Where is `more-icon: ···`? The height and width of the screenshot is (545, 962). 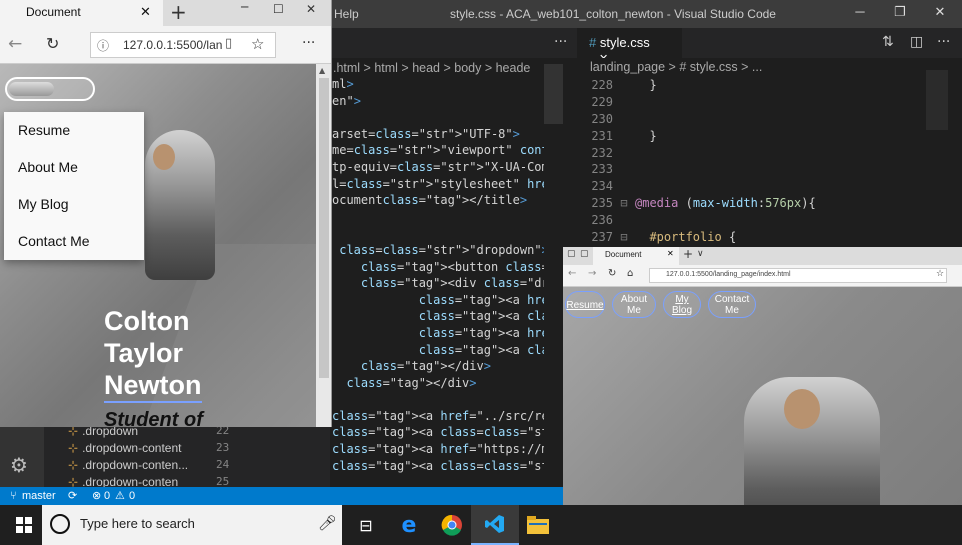
more-icon: ··· is located at coordinates (308, 43).